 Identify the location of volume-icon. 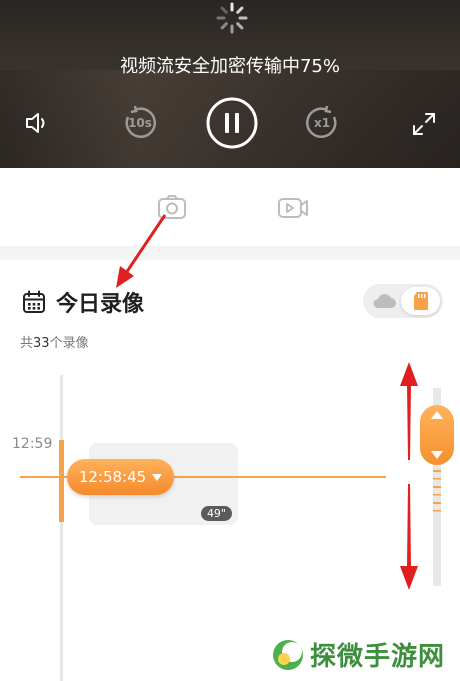
(35, 123).